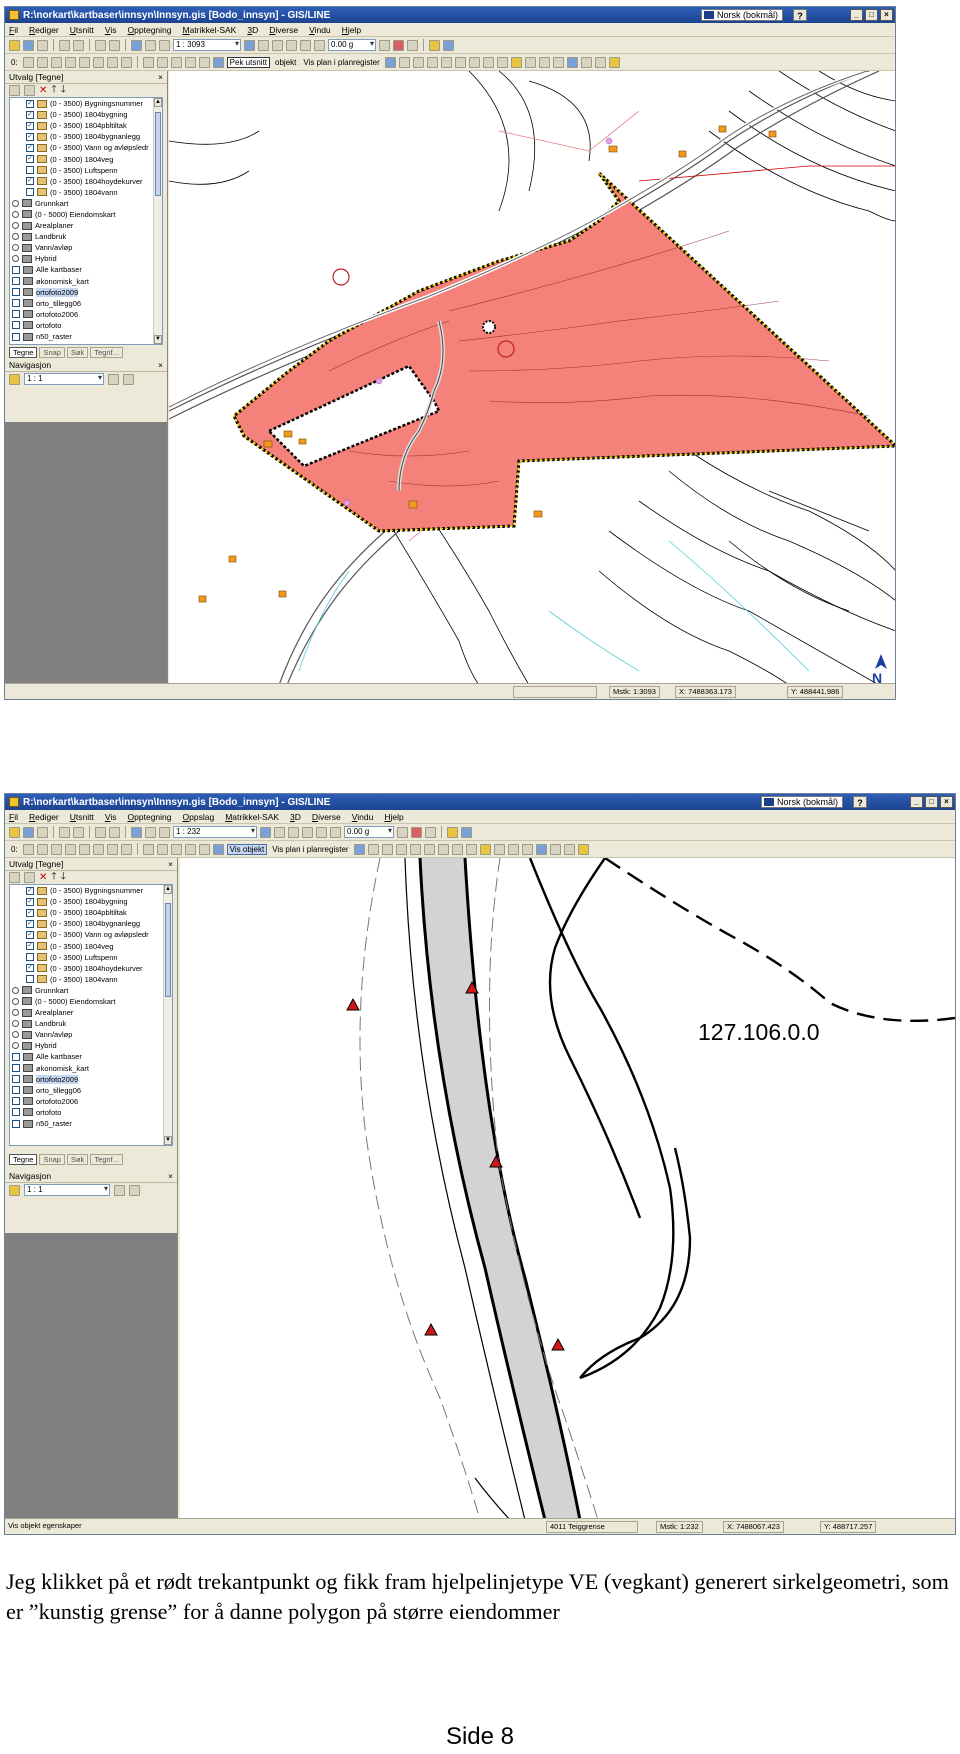  What do you see at coordinates (170, 1176) in the screenshot?
I see `navigation-close-icon: ×` at bounding box center [170, 1176].